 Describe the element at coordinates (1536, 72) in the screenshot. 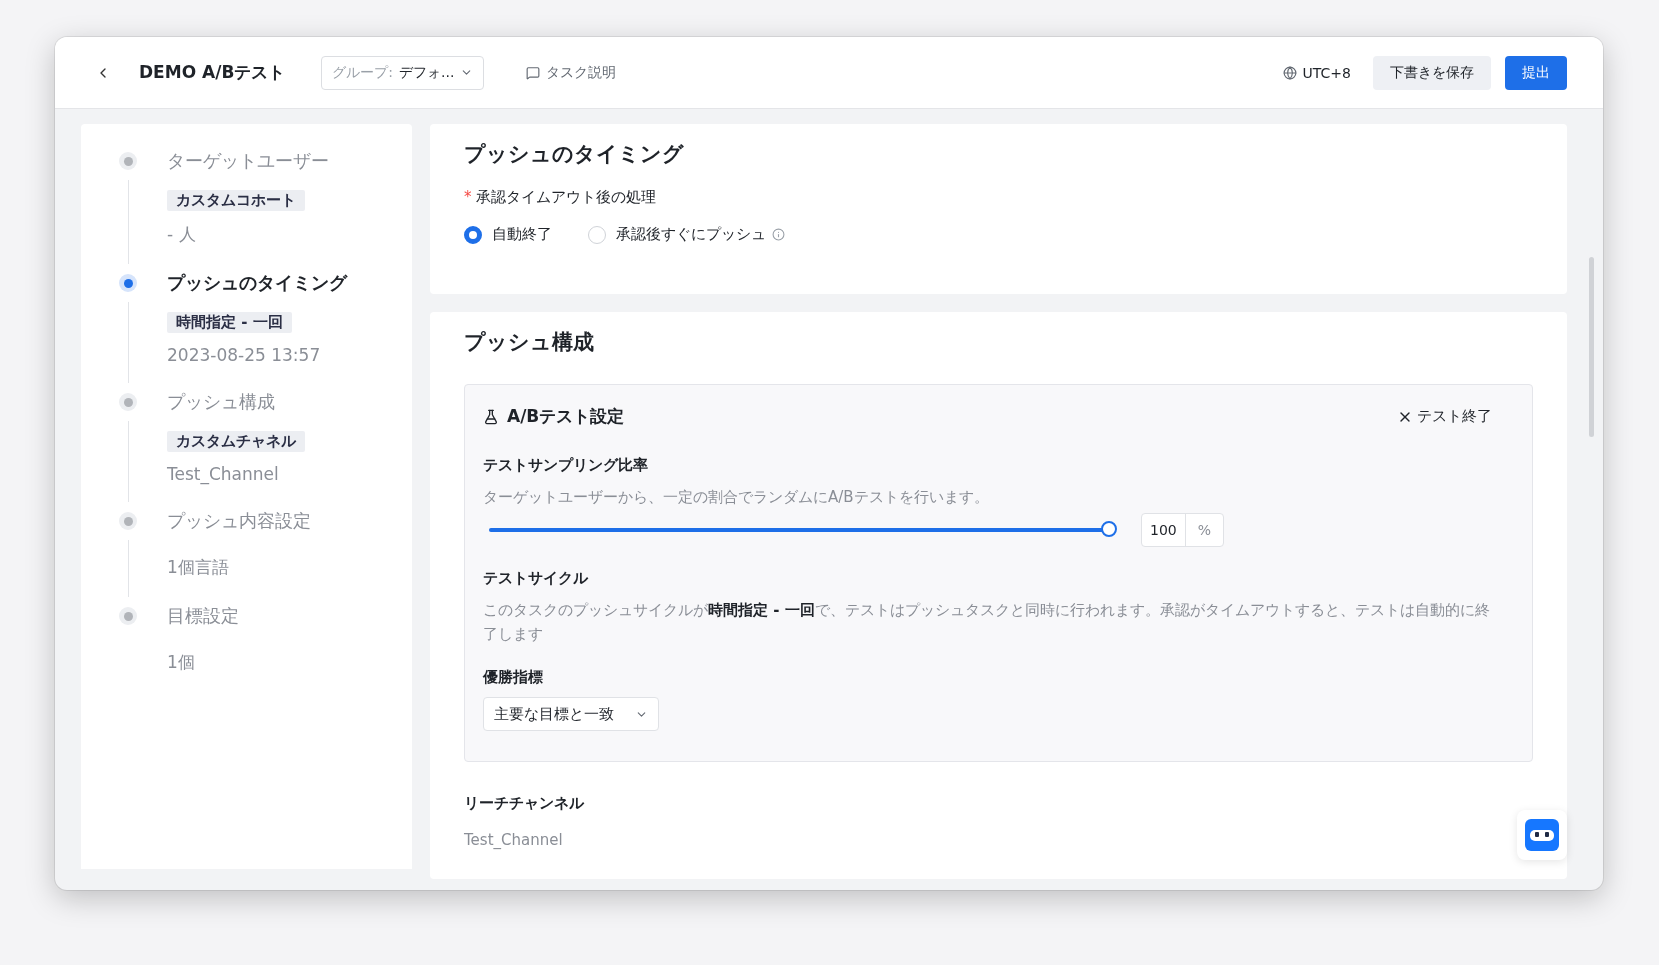

I see `submit-button: 提出` at that location.